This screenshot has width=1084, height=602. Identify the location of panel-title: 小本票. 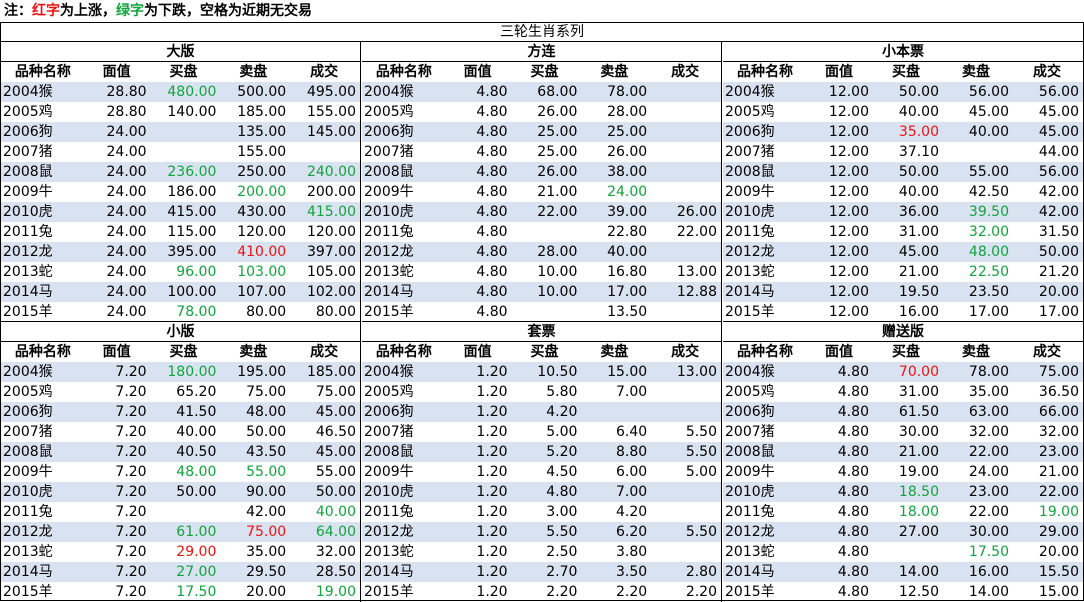
(903, 52).